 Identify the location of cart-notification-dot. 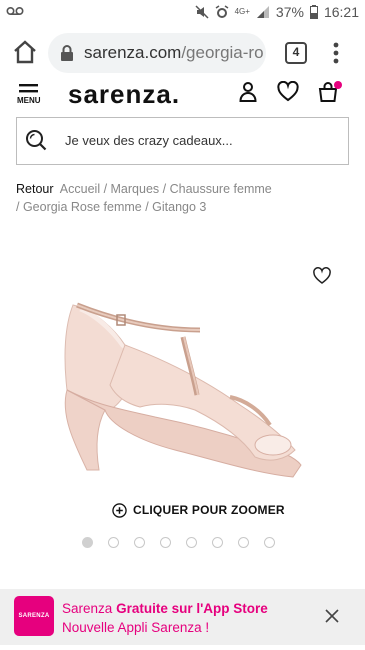
(338, 85).